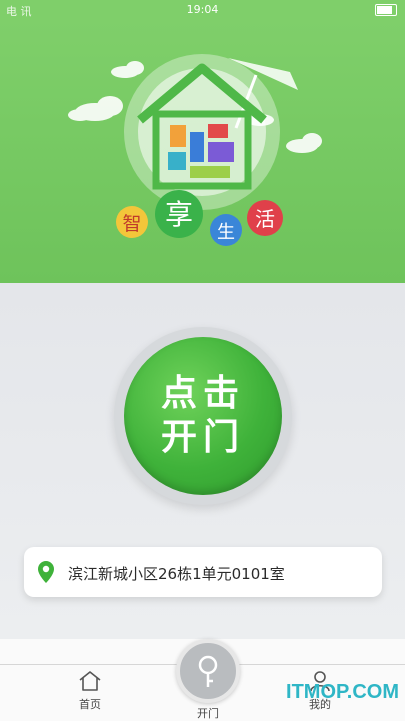 The height and width of the screenshot is (721, 405). I want to click on logo-text-sheng: 生, so click(226, 232).